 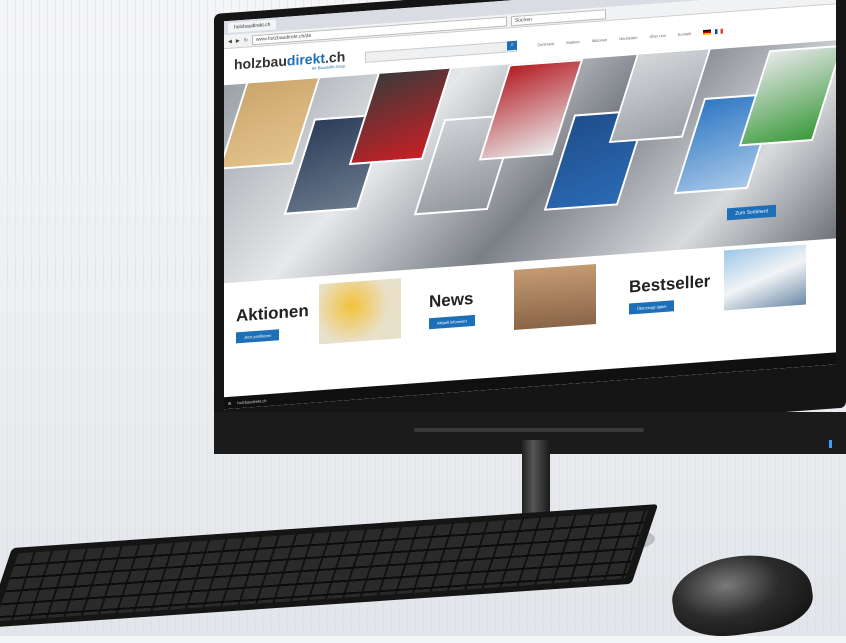 I want to click on language-flags, so click(x=713, y=31).